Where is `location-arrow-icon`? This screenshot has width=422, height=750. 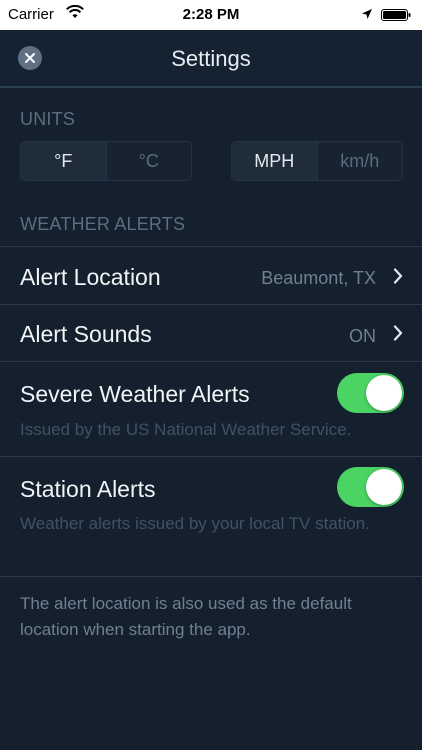
location-arrow-icon is located at coordinates (367, 14).